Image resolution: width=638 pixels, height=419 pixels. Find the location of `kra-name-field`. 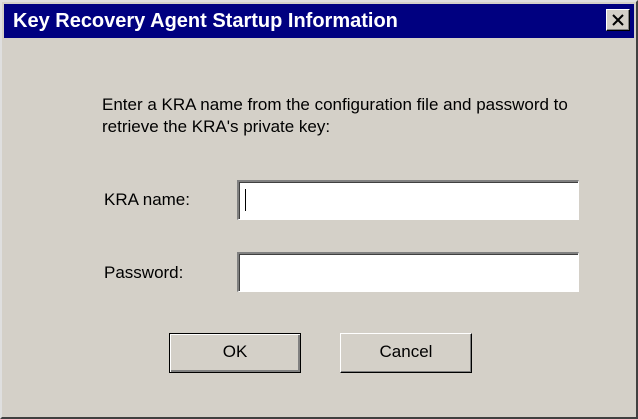

kra-name-field is located at coordinates (408, 200).